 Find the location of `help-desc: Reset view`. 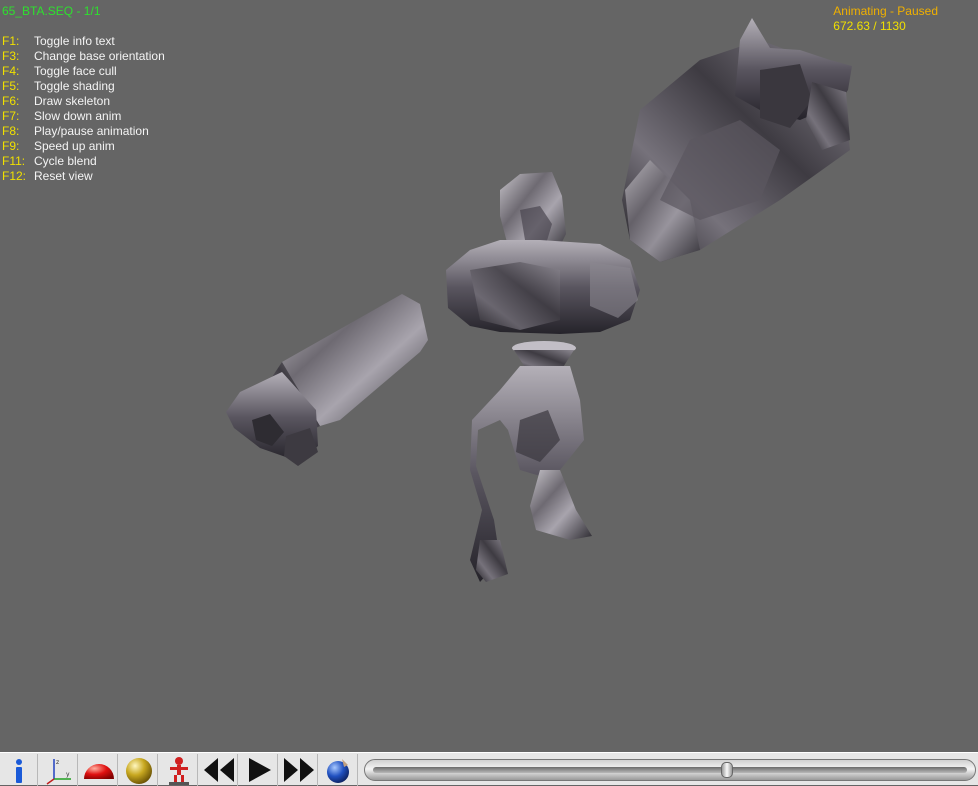

help-desc: Reset view is located at coordinates (63, 176).